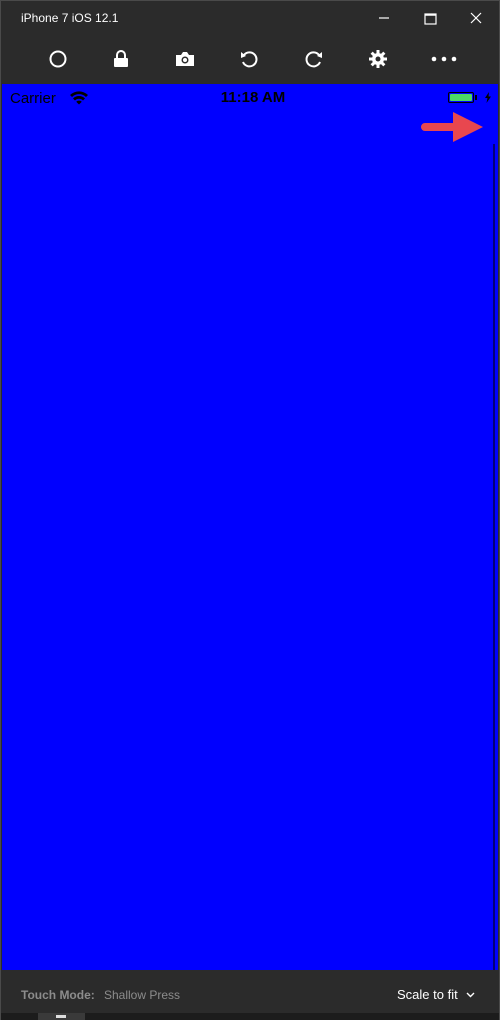 This screenshot has width=500, height=1020. I want to click on title-bar: iPhone 7 iOS 12.1, so click(250, 18).